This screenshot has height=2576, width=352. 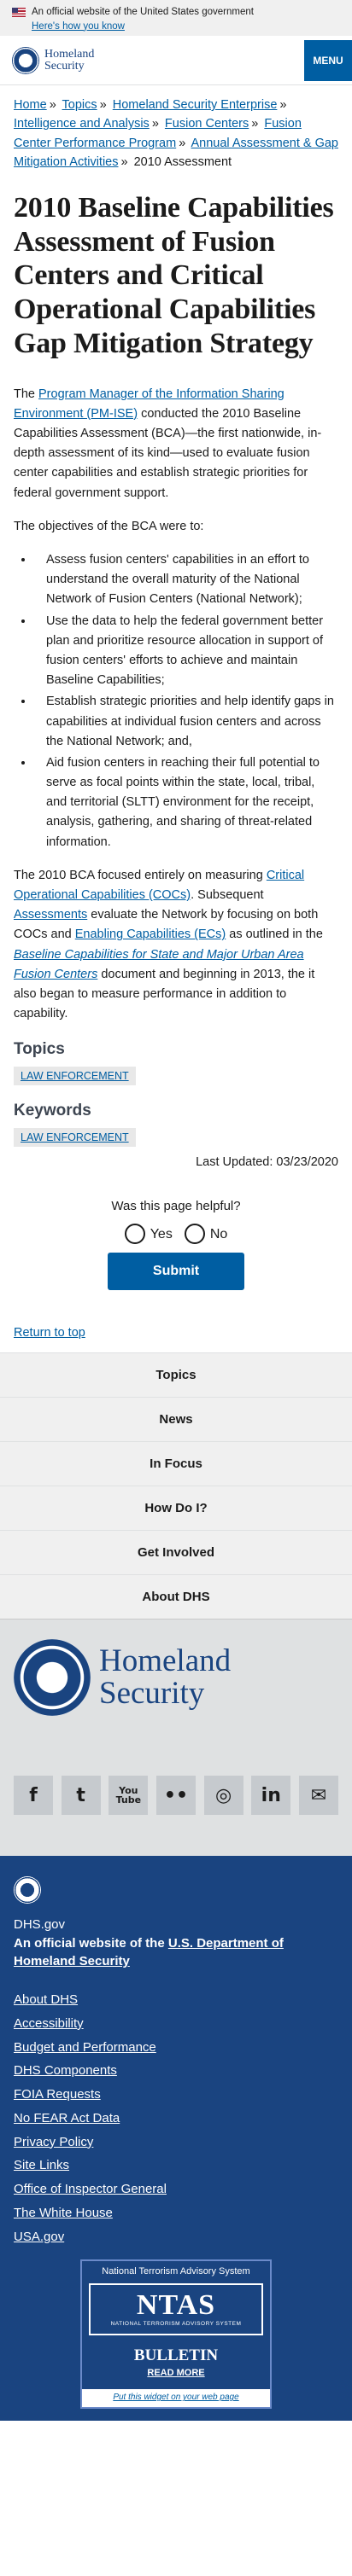 What do you see at coordinates (176, 2374) in the screenshot?
I see `ntas-read-more: READ MORE` at bounding box center [176, 2374].